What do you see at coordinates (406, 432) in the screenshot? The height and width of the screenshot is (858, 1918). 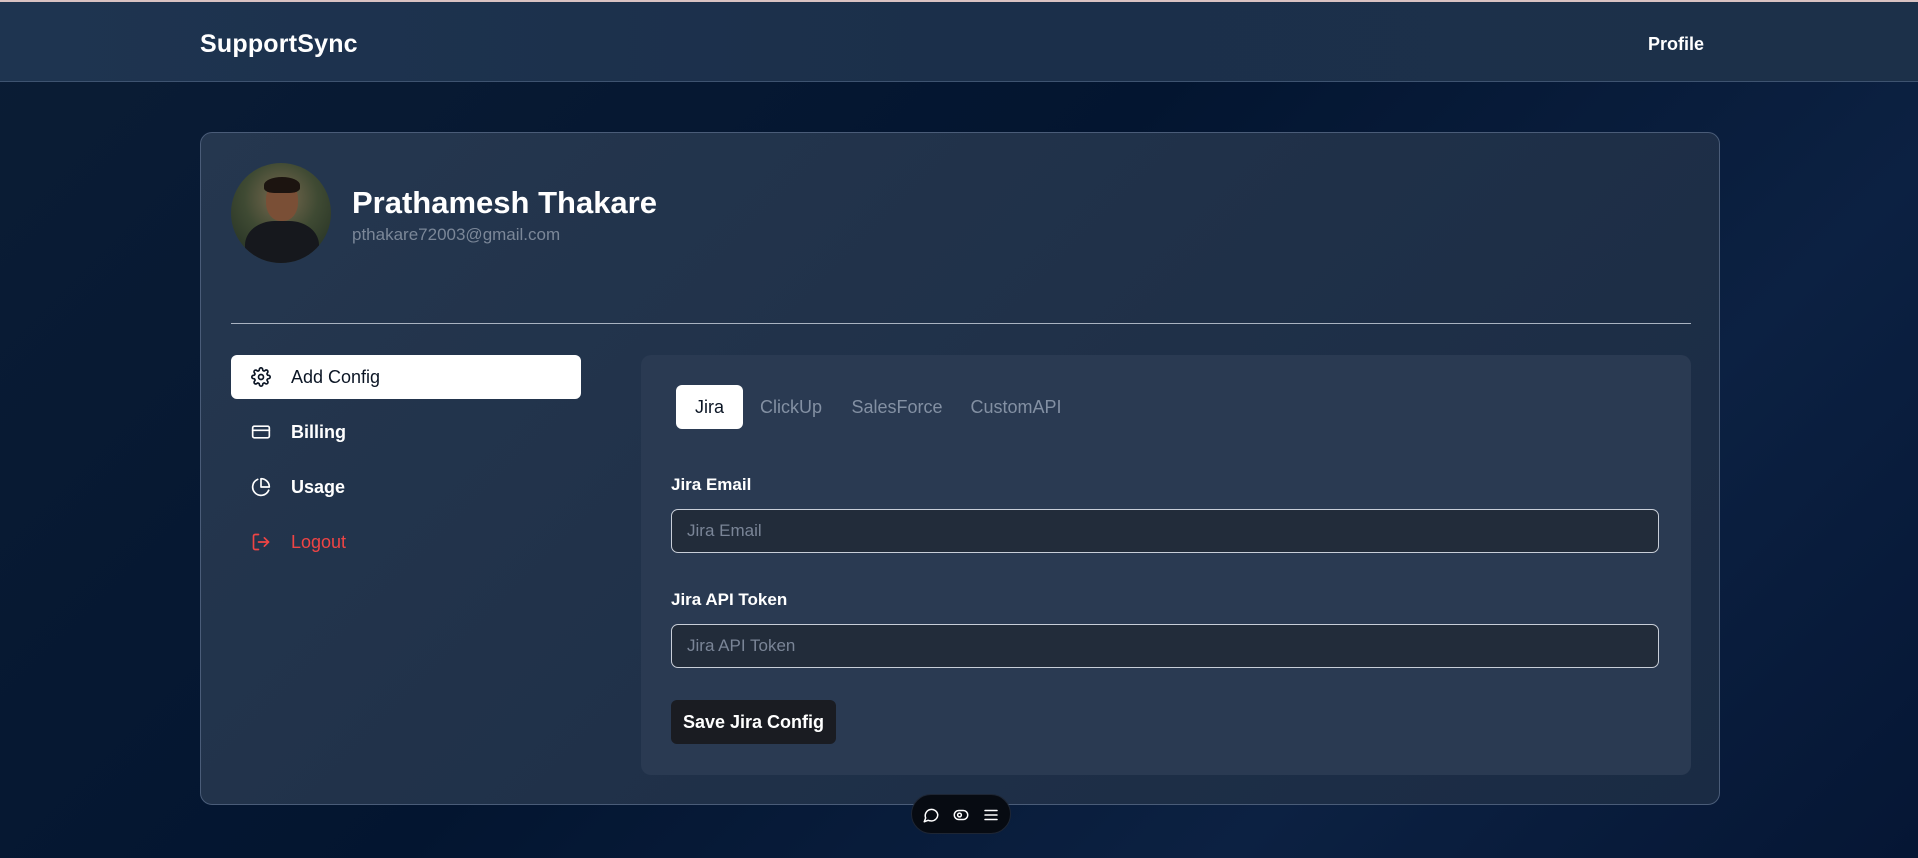 I see `sidebar-item-billing: Billing` at bounding box center [406, 432].